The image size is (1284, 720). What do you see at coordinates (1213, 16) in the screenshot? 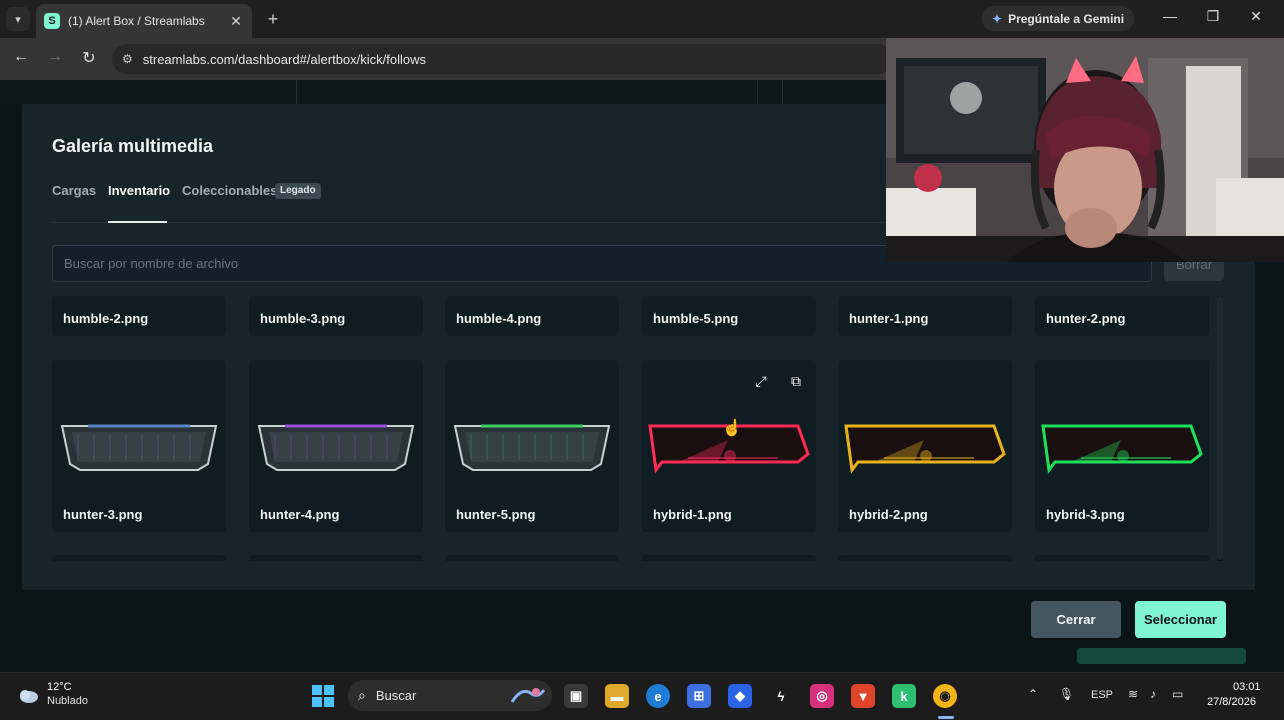
I see `restore-icon: ❐` at bounding box center [1213, 16].